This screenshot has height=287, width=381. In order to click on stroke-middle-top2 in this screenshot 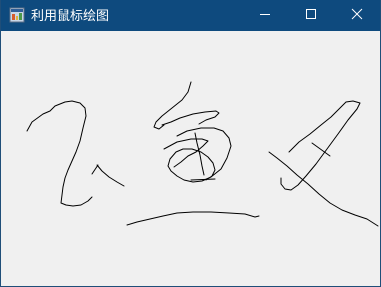, I will do `click(190, 118)`.